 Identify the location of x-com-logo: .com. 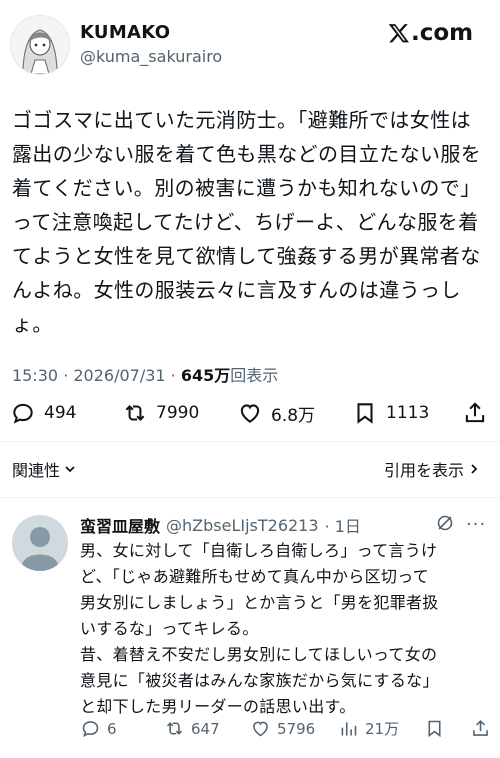
(430, 33).